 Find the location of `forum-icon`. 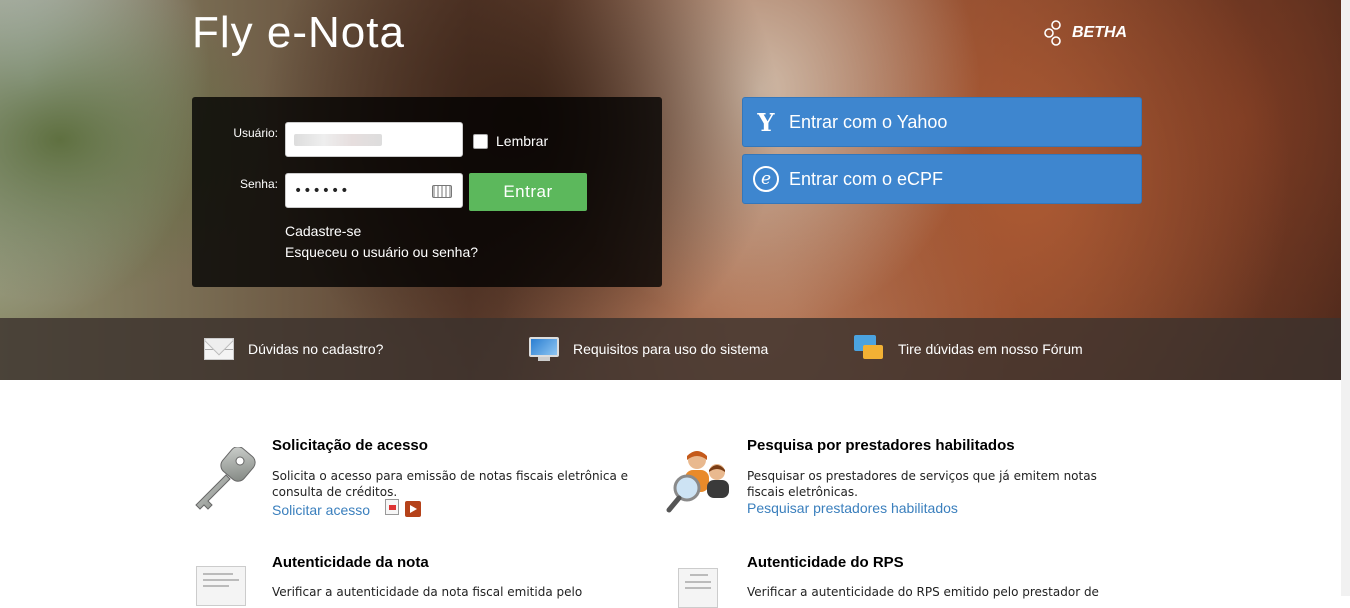

forum-icon is located at coordinates (869, 349).